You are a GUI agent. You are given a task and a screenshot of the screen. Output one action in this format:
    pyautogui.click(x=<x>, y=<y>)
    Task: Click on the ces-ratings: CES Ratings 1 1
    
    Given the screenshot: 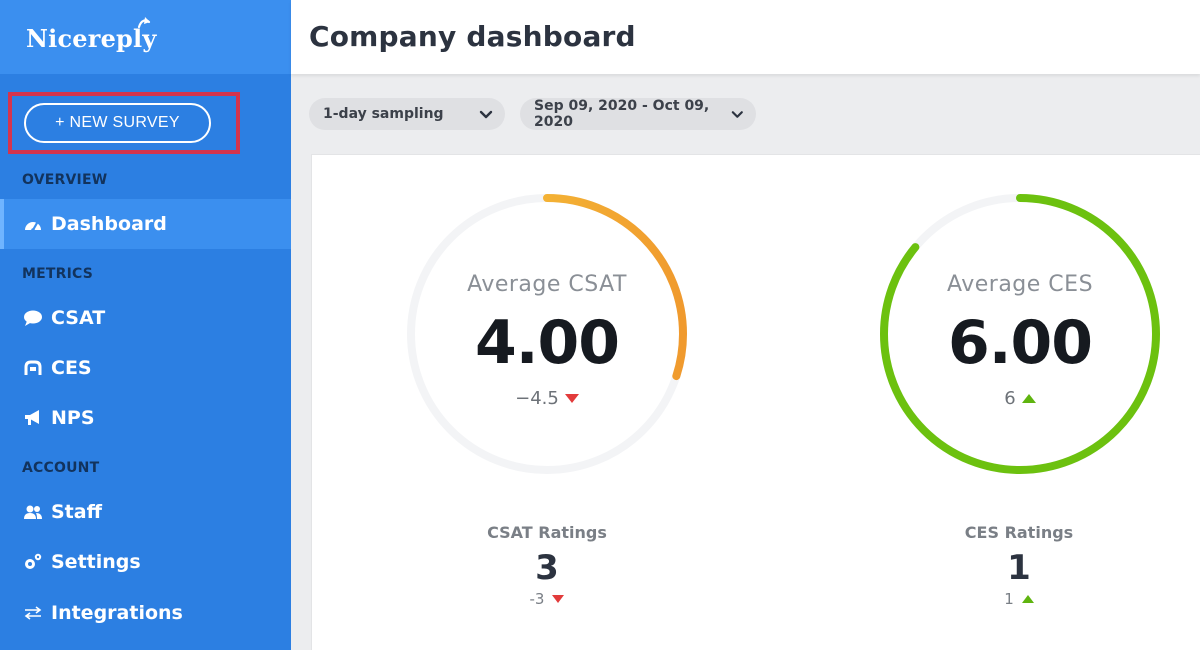 What is the action you would take?
    pyautogui.click(x=1019, y=565)
    